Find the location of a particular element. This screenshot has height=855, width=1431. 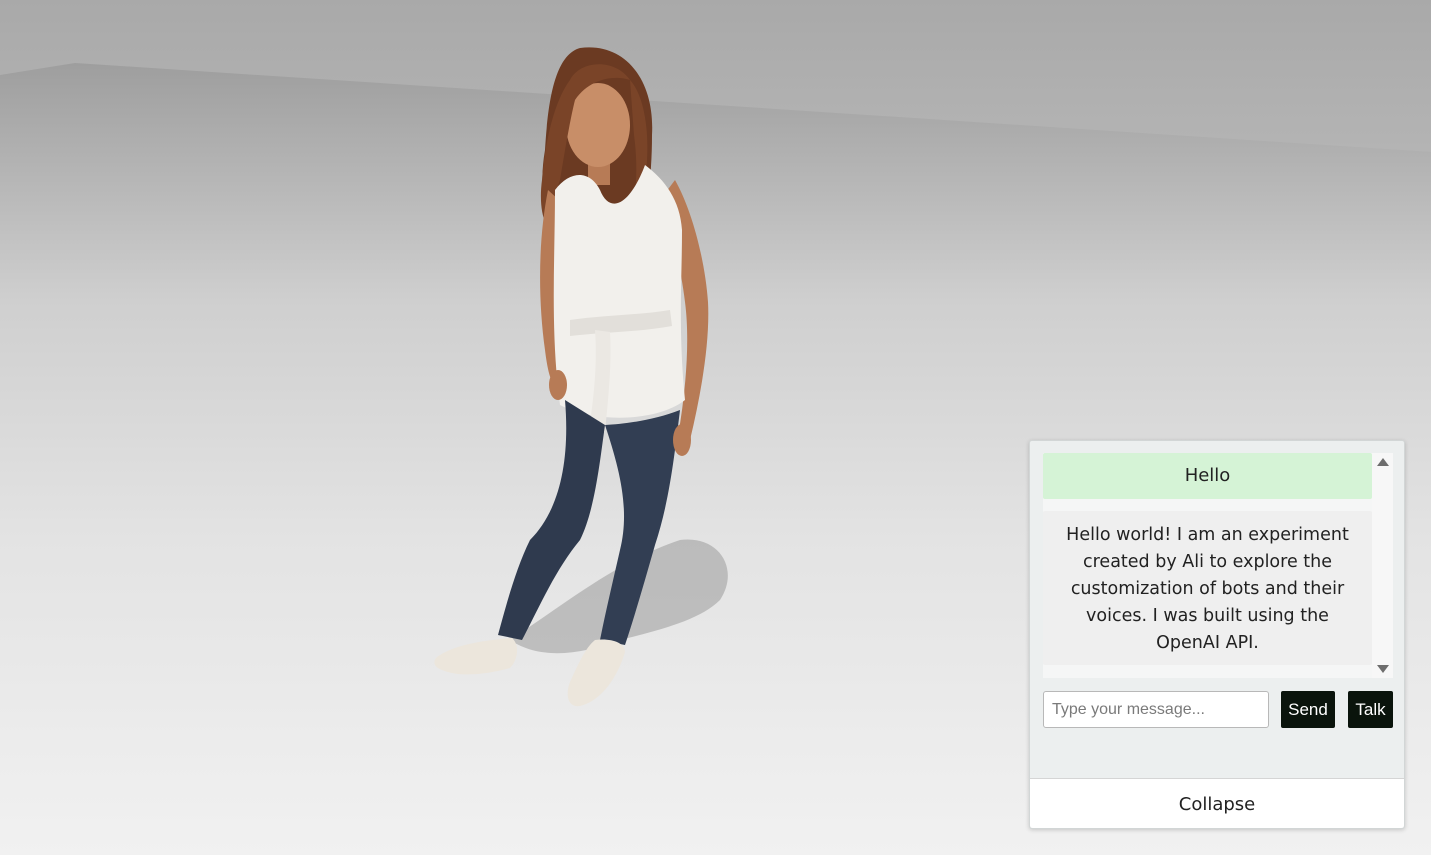

scroll-down-arrow-icon is located at coordinates (1383, 669).